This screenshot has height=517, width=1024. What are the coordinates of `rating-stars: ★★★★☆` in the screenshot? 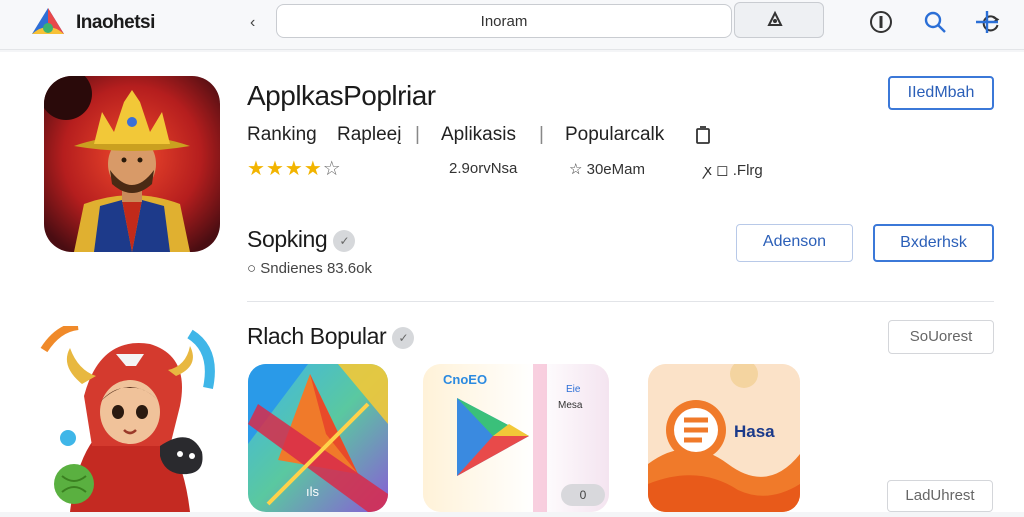 It's located at (294, 168).